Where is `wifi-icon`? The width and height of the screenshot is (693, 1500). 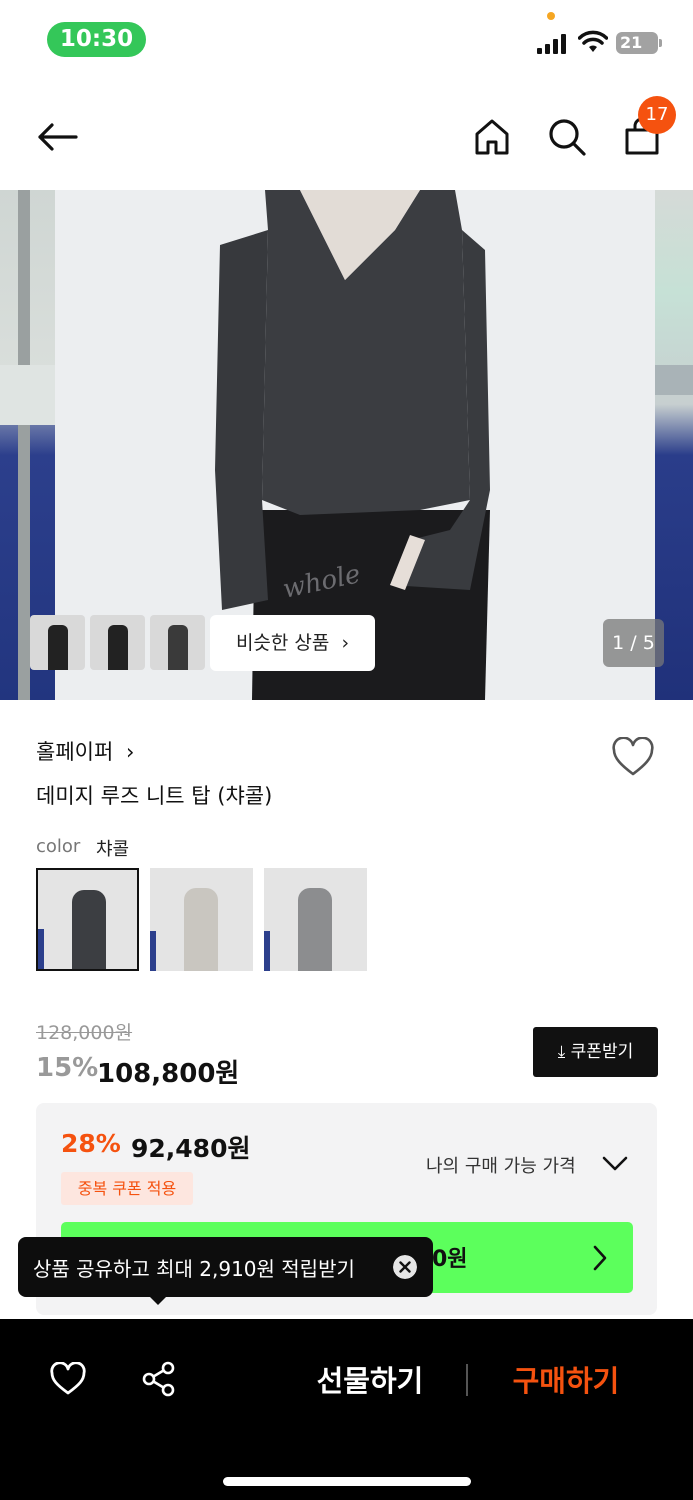
wifi-icon is located at coordinates (593, 41).